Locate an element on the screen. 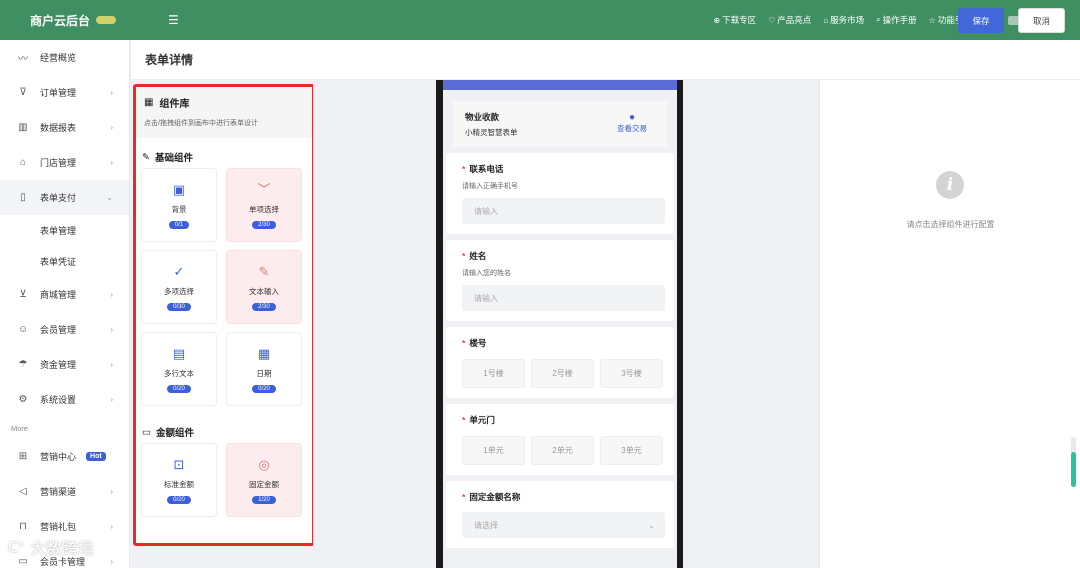 The width and height of the screenshot is (1080, 568). view-transactions-link: ● 查看交易 is located at coordinates (632, 123).